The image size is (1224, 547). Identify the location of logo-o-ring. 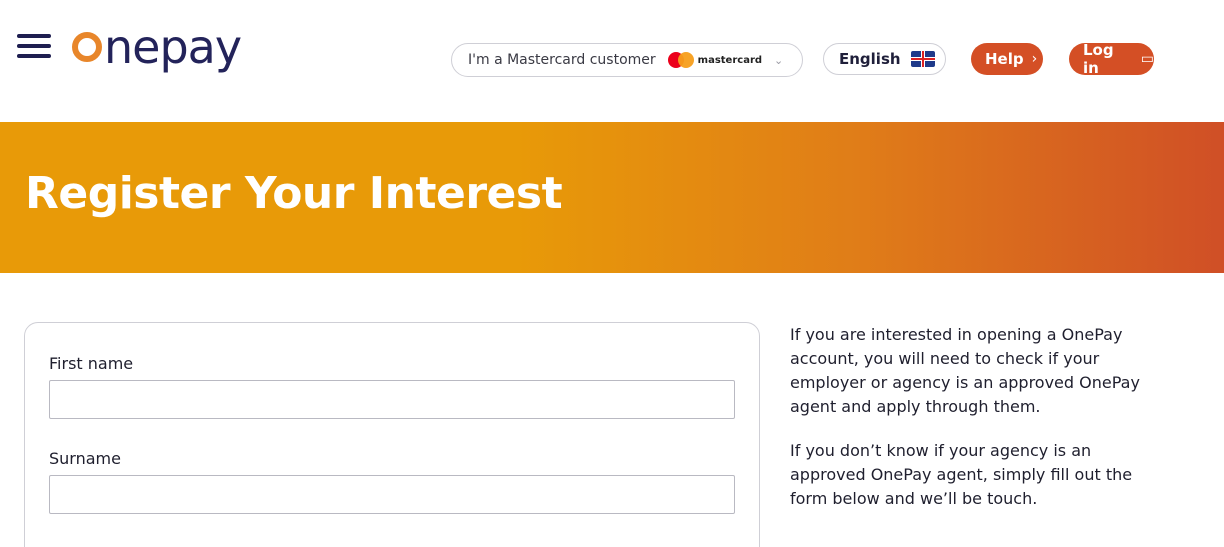
(87, 47).